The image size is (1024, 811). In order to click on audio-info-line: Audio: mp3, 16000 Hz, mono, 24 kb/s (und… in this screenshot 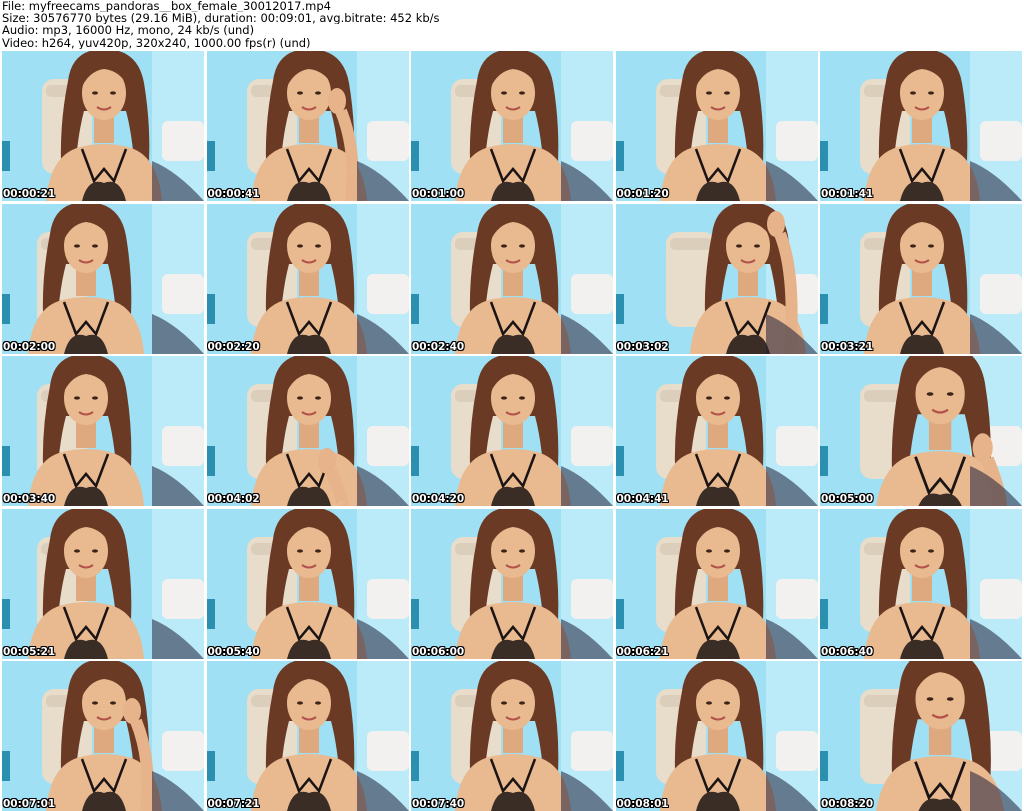, I will do `click(128, 30)`.